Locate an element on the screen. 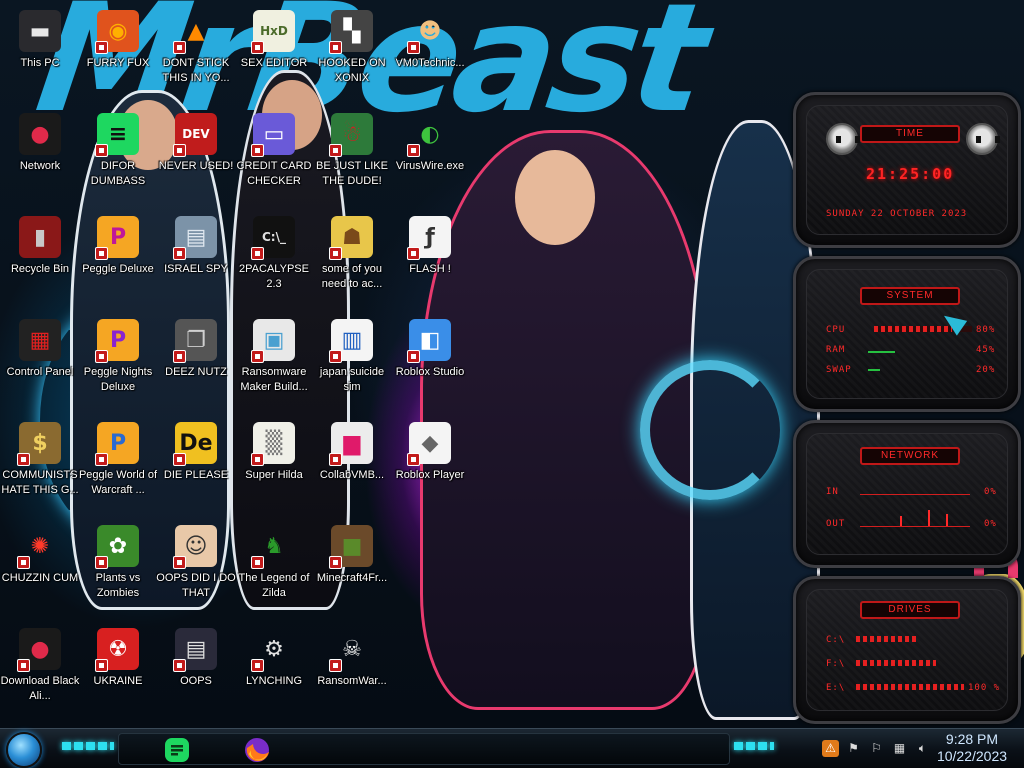  desktop-icon: ☃ BE JUST LIKE THE DUDE! is located at coordinates (352, 159).